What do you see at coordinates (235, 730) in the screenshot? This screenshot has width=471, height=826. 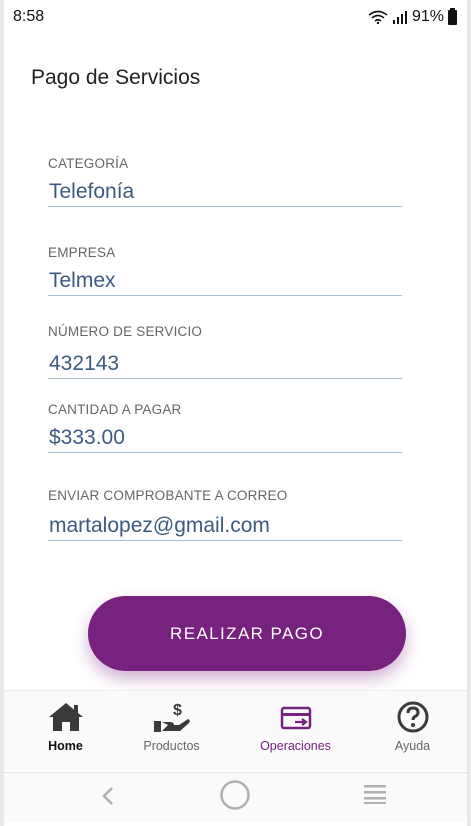 I see `bottom-nav: Home $ Productos Operaciones Ayuda` at bounding box center [235, 730].